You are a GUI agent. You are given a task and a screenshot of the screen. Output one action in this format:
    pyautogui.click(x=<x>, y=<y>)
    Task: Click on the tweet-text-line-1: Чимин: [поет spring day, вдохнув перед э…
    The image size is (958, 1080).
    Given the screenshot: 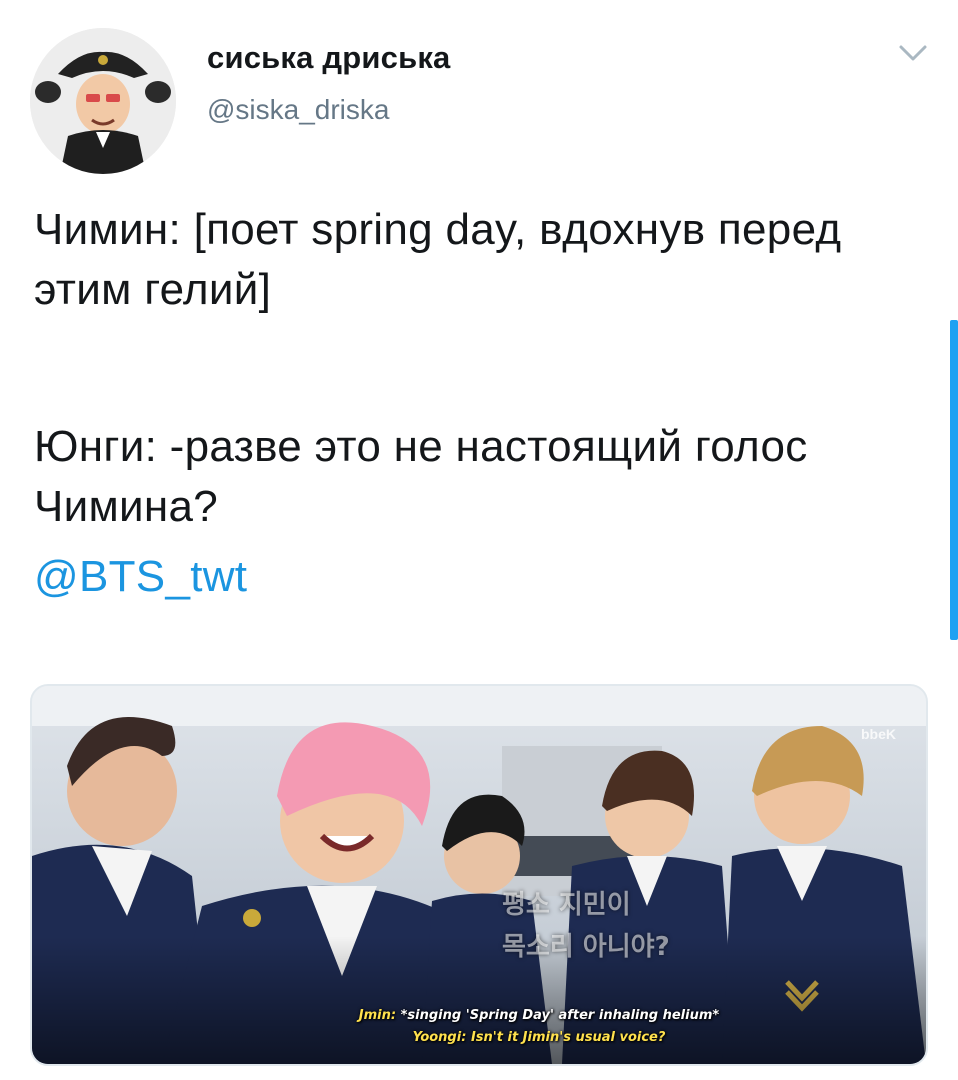 What is the action you would take?
    pyautogui.click(x=438, y=259)
    